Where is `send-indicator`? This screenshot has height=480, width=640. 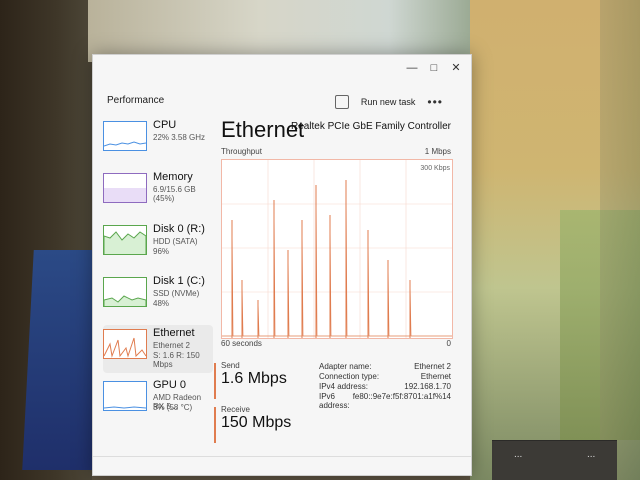
send-indicator is located at coordinates (215, 381).